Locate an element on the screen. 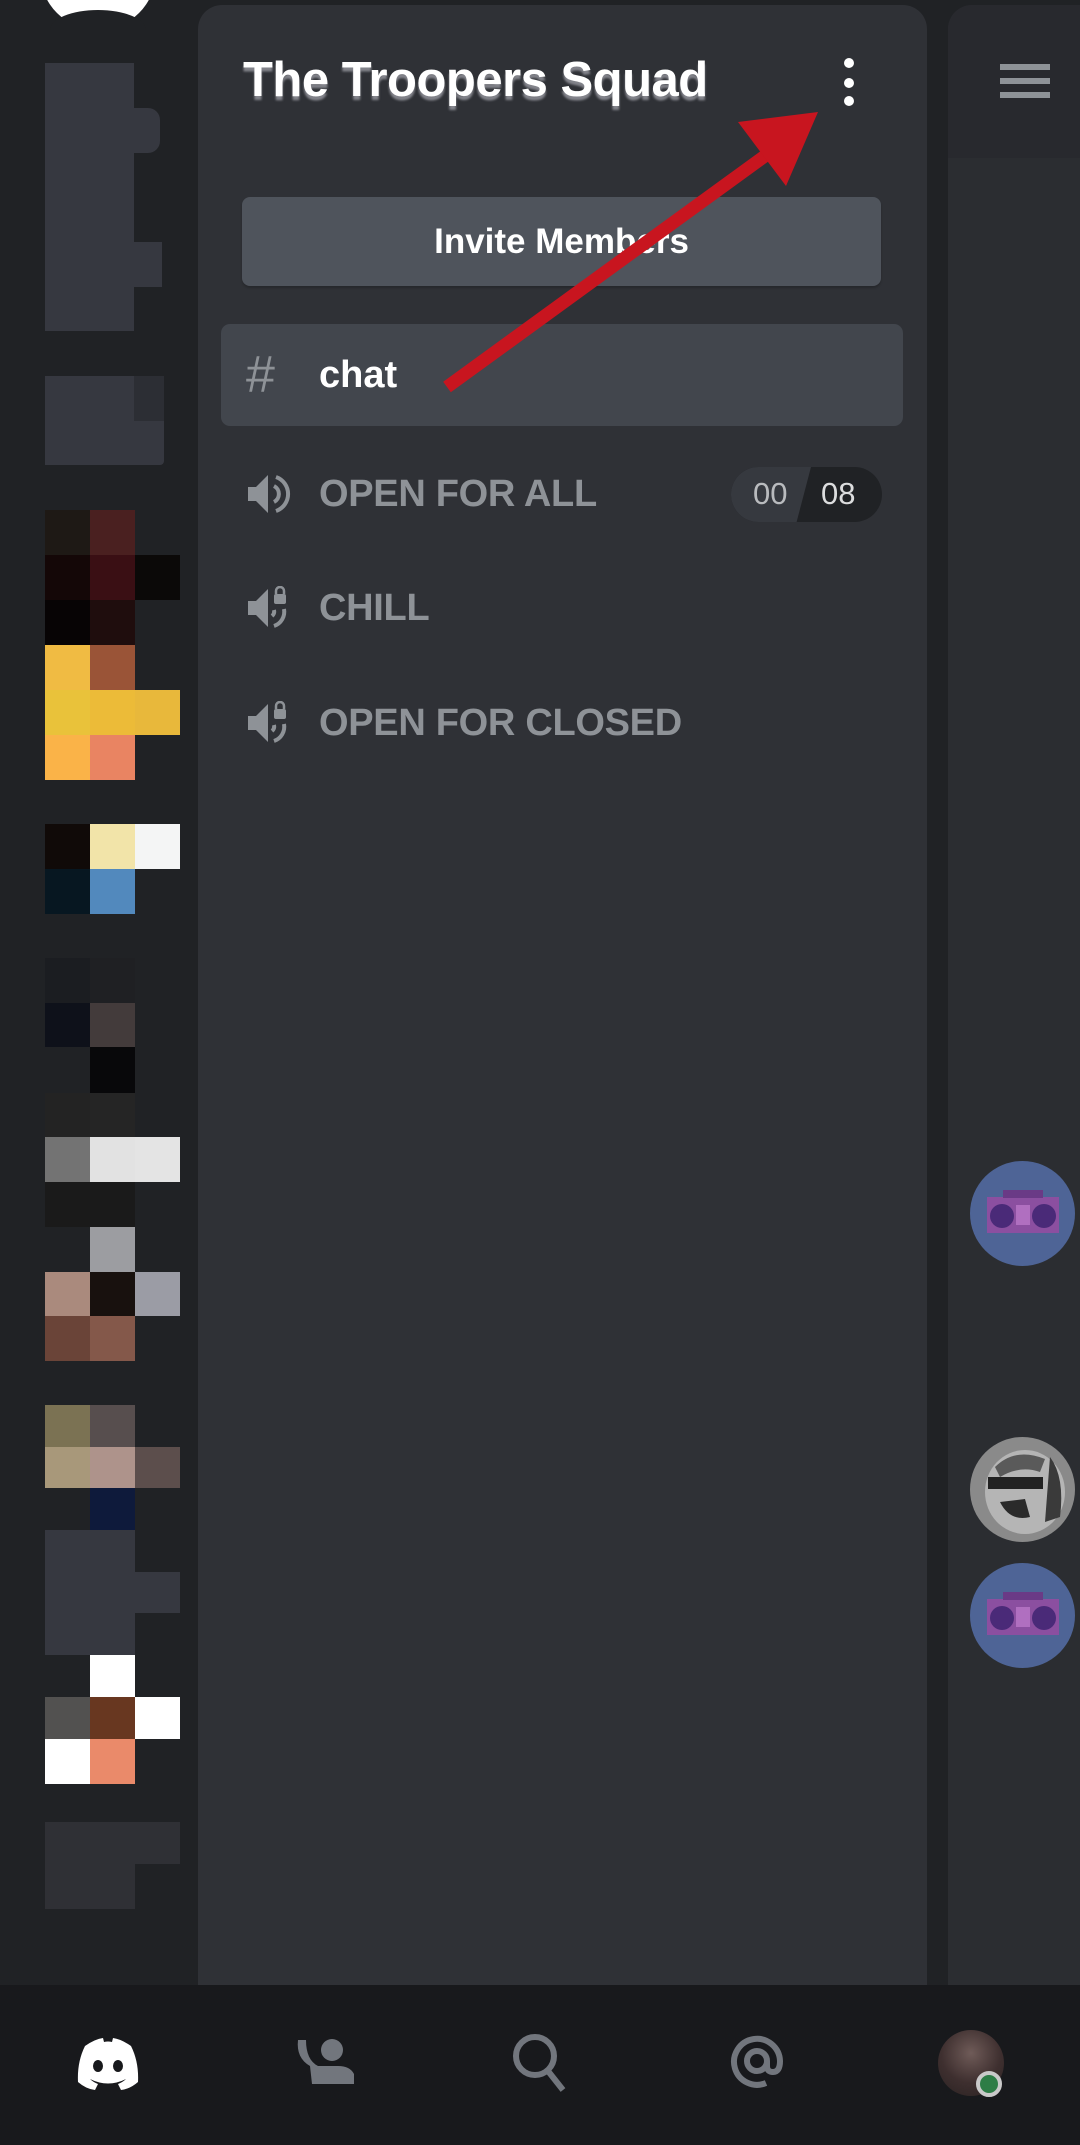 The image size is (1080, 2145). connected-count: 00 is located at coordinates (770, 493).